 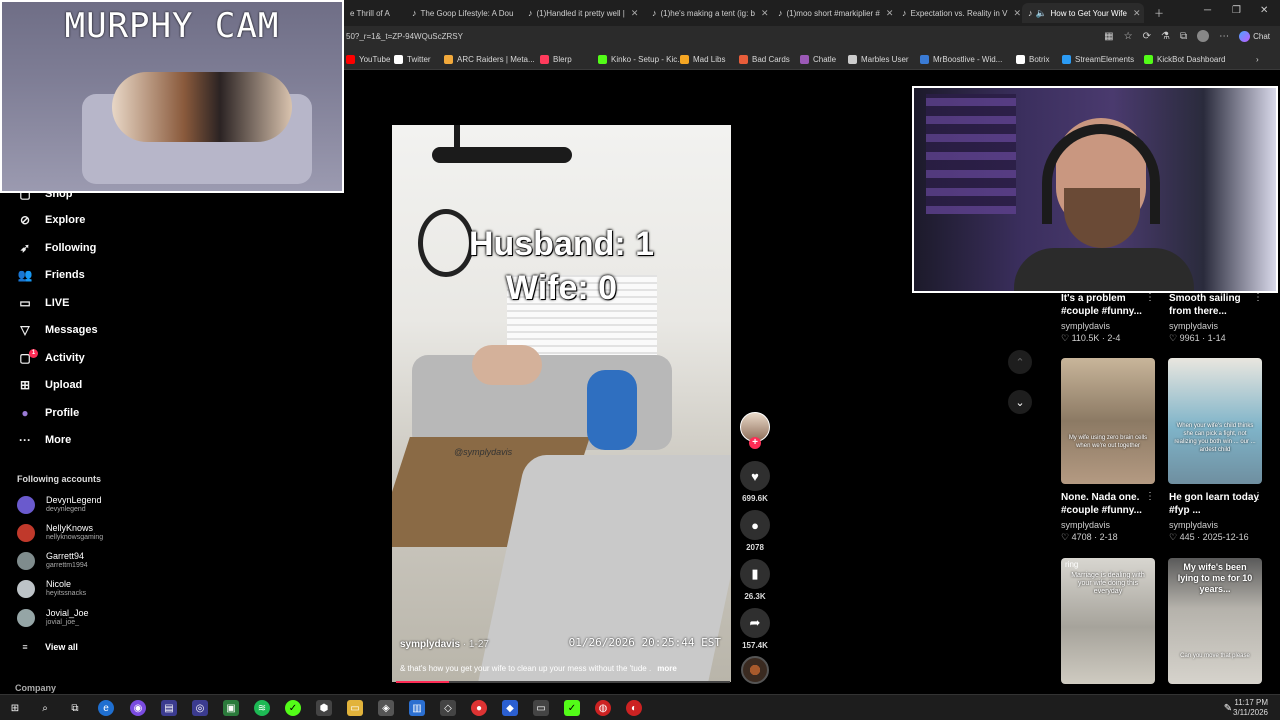 What do you see at coordinates (57, 330) in the screenshot?
I see `sidebar-item-messages: ▽ Messages` at bounding box center [57, 330].